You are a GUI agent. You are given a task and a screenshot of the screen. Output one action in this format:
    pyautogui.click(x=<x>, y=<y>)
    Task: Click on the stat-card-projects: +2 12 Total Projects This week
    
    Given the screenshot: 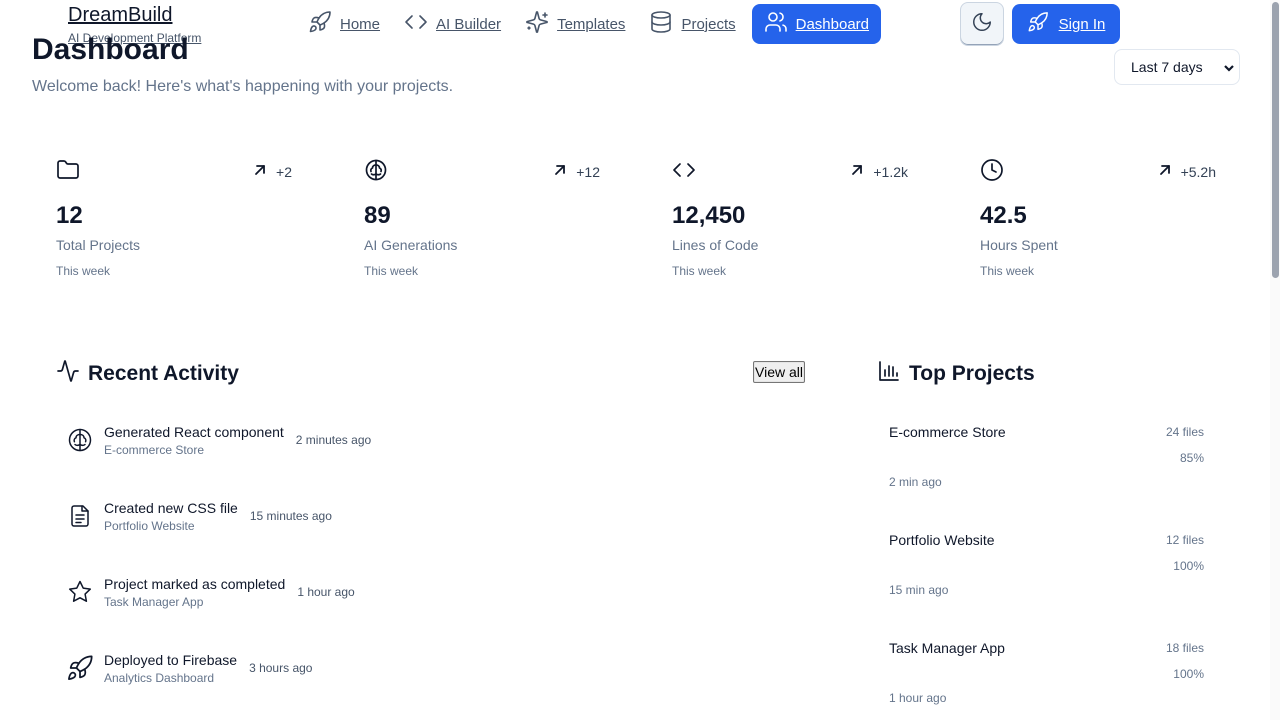 What is the action you would take?
    pyautogui.click(x=174, y=221)
    